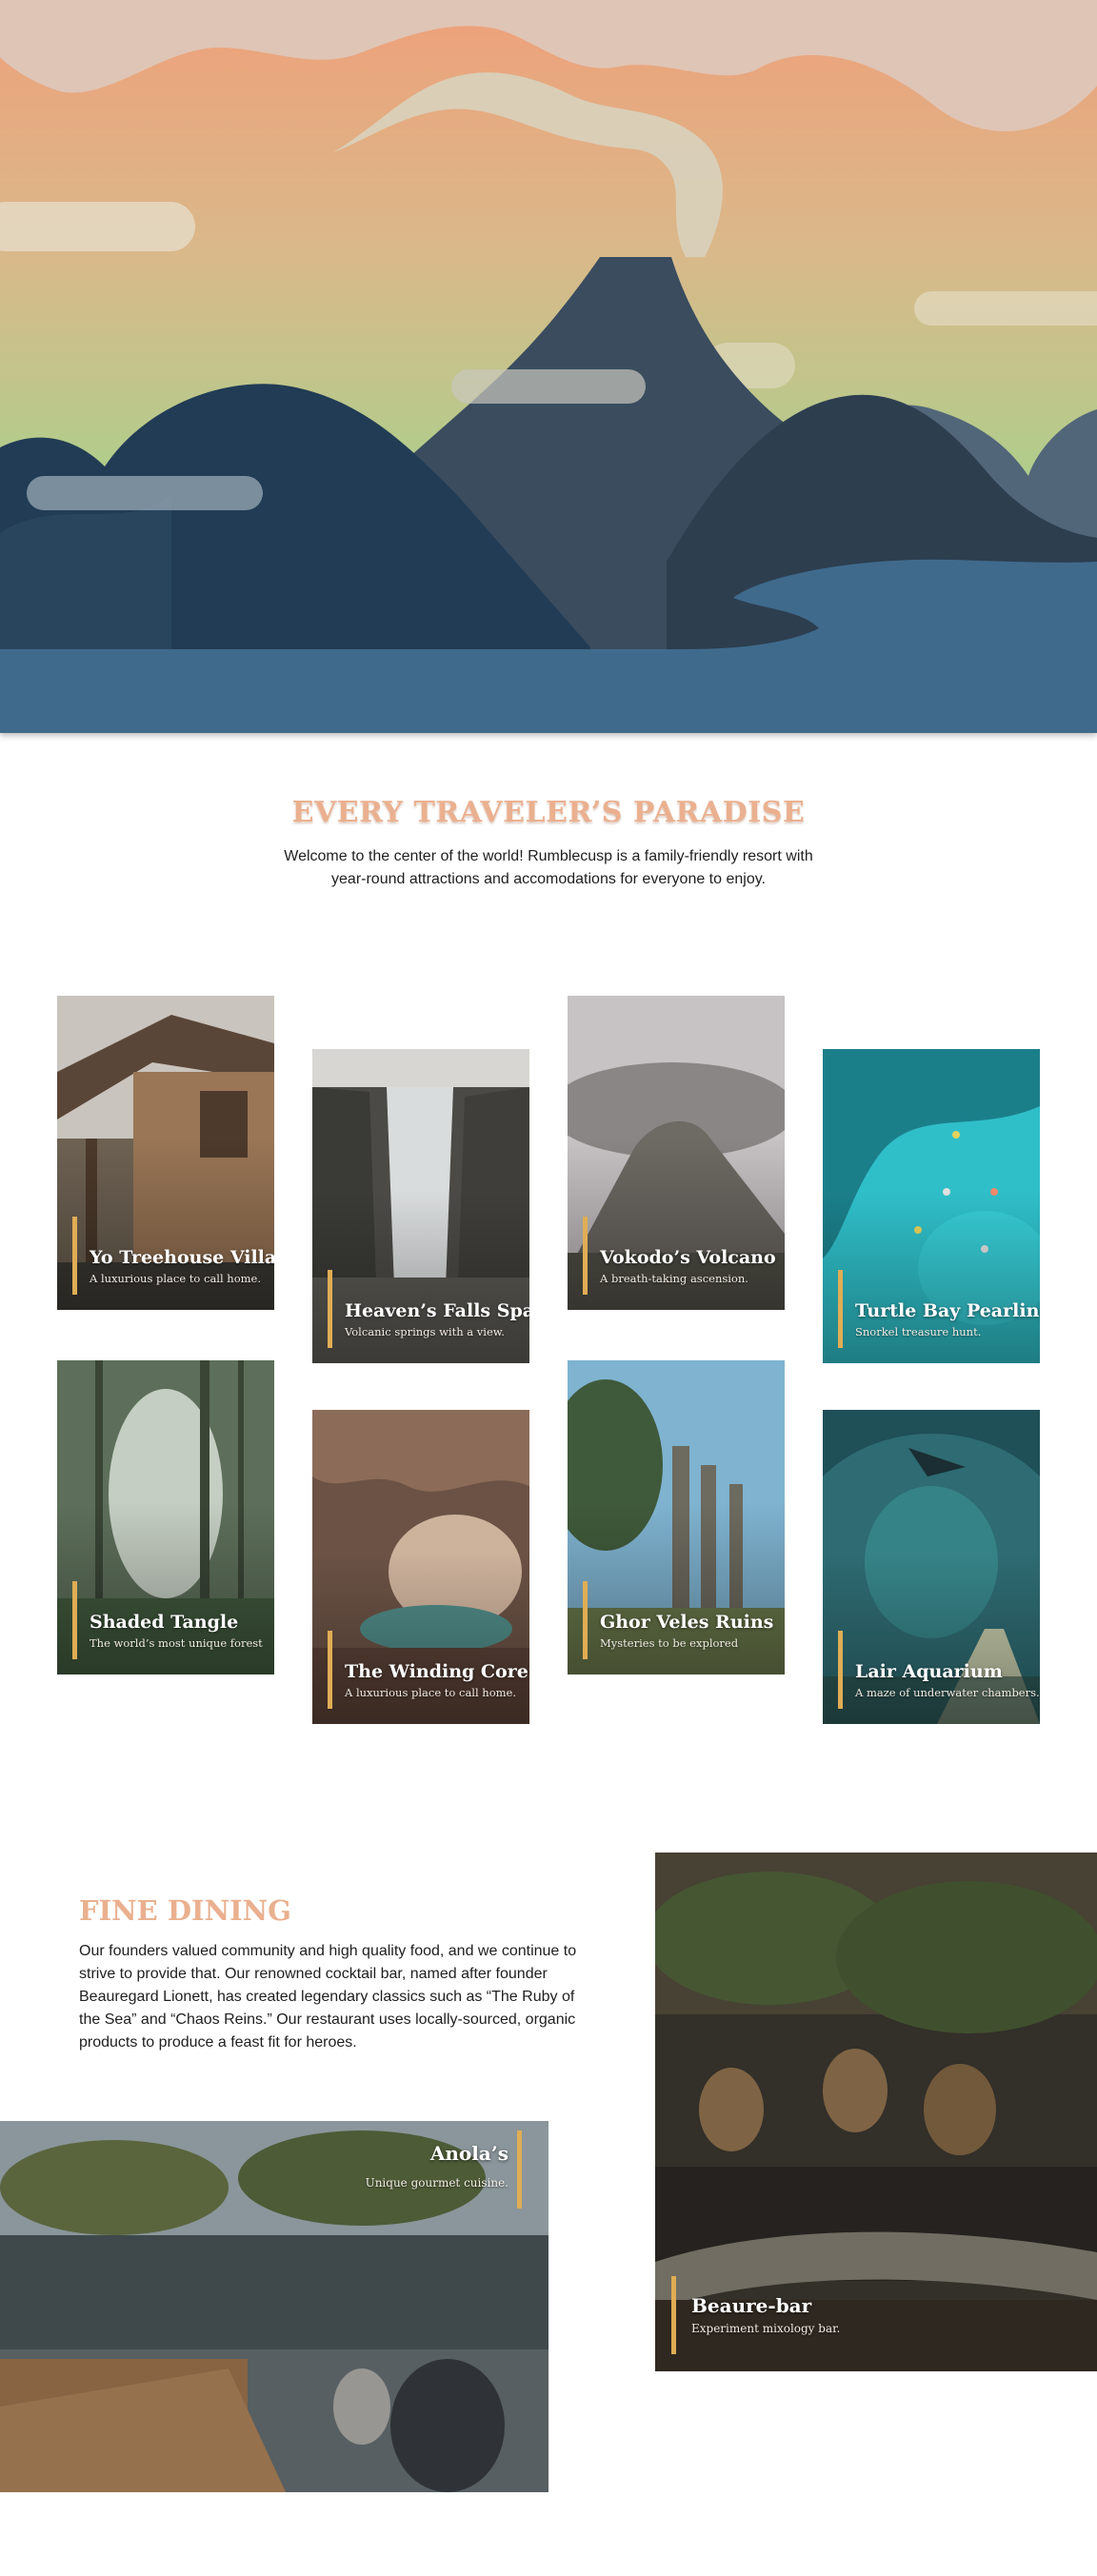  Describe the element at coordinates (164, 1623) in the screenshot. I see `card-title: Shaded Tangle` at that location.